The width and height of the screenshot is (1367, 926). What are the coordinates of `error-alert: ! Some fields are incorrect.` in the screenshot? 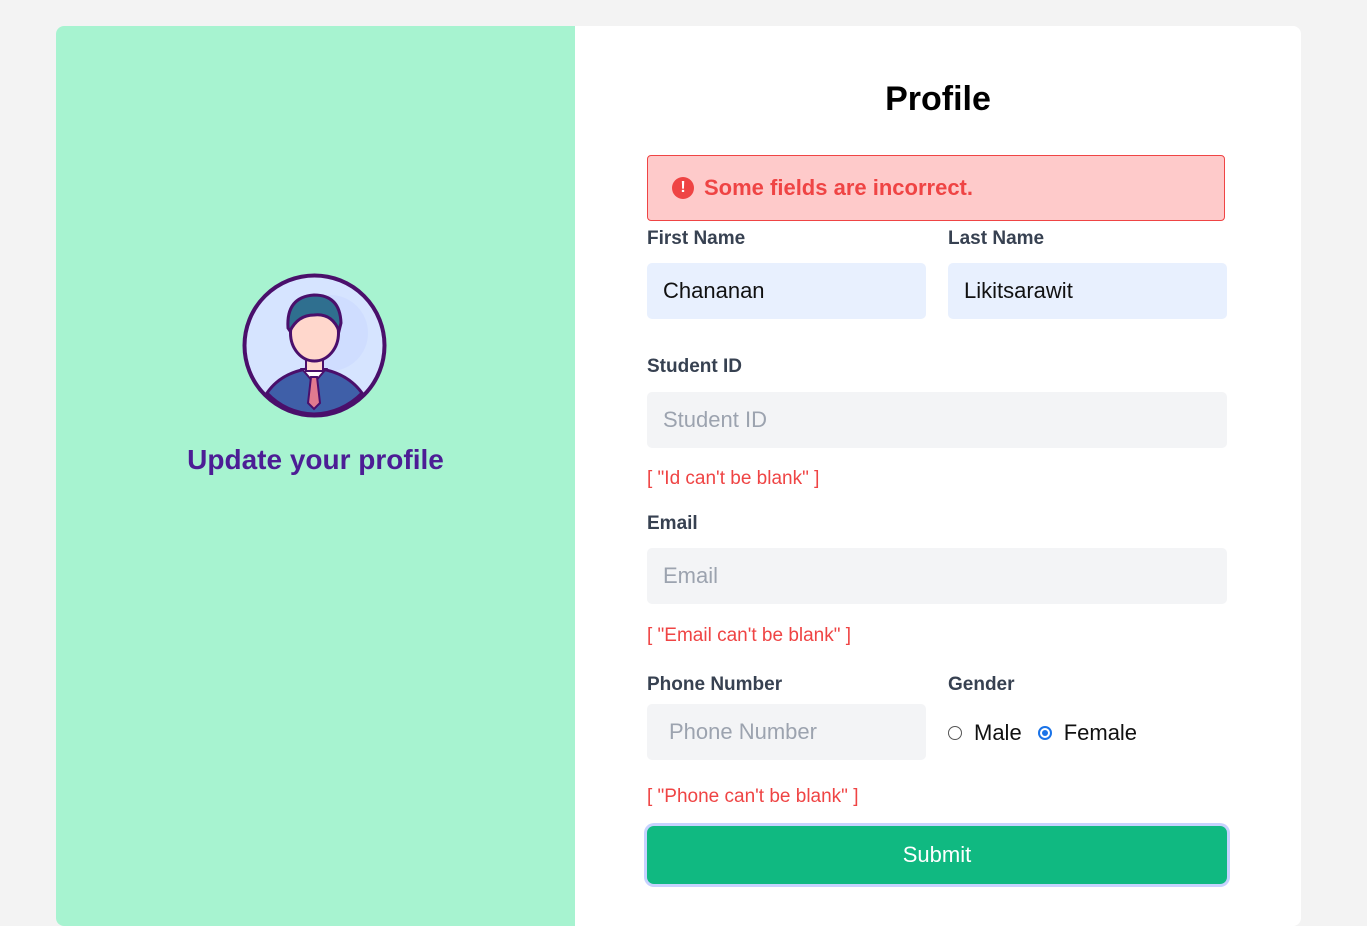 It's located at (936, 188).